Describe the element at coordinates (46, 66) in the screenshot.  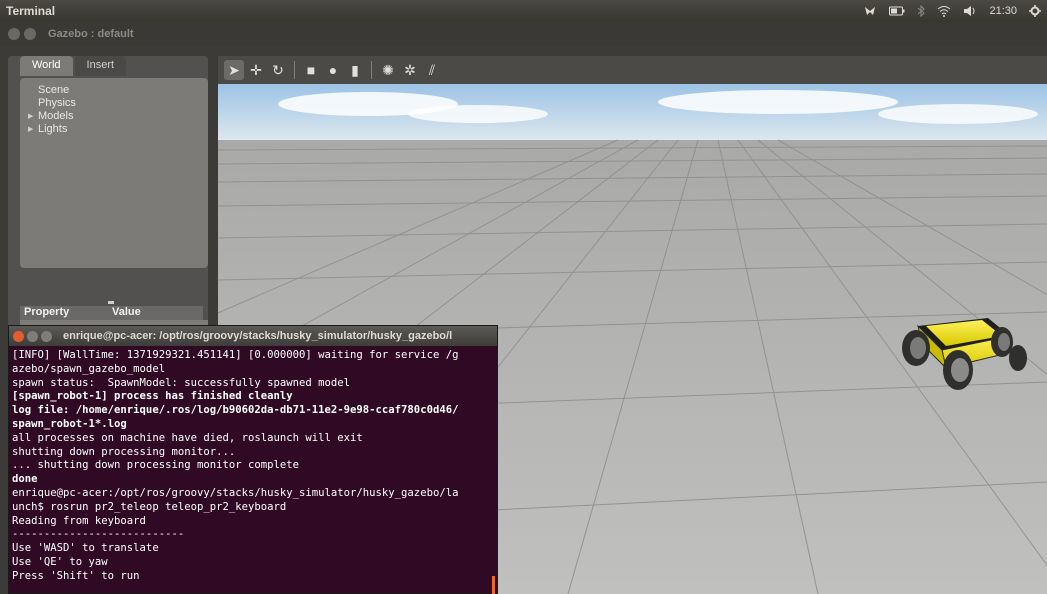
I see `tab-world: World` at that location.